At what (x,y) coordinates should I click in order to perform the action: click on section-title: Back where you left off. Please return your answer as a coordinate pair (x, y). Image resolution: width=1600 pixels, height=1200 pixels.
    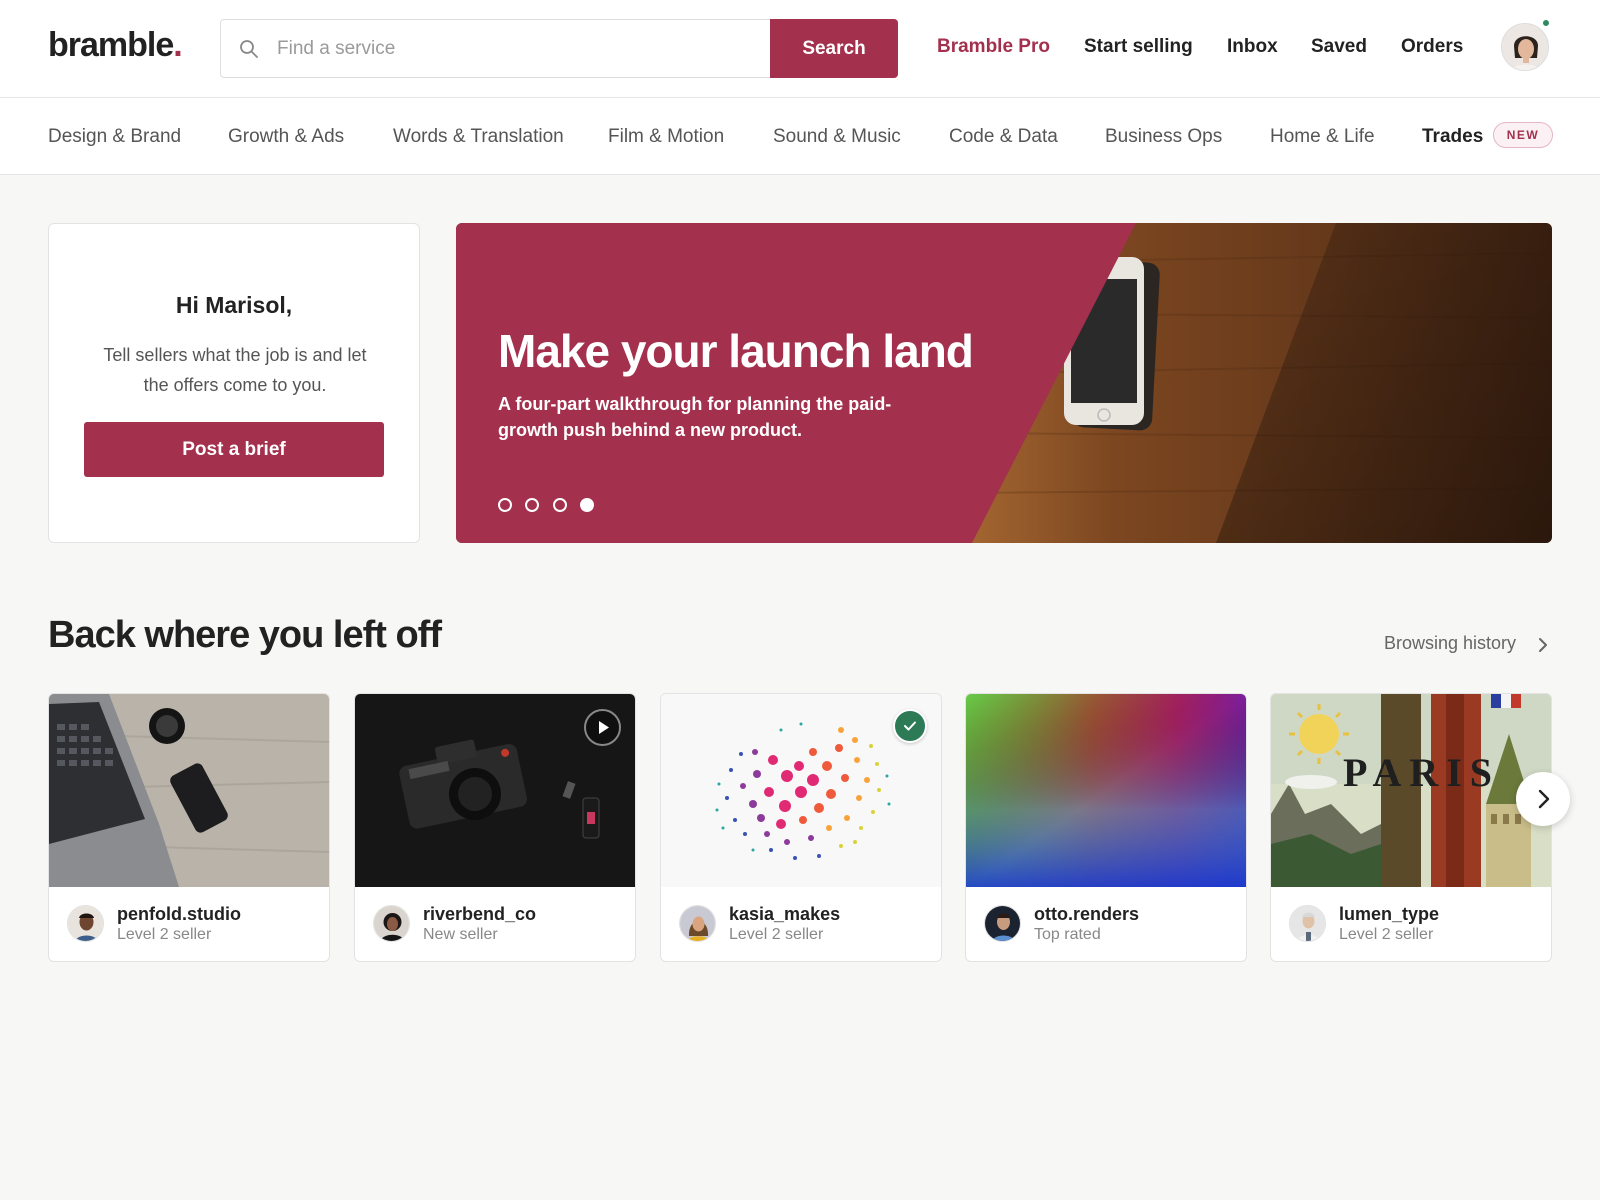
    Looking at the image, I should click on (245, 635).